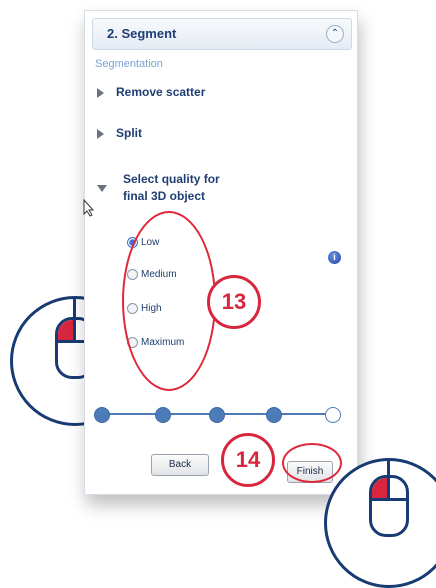 The image size is (436, 588). What do you see at coordinates (234, 302) in the screenshot?
I see `step-badge-13: 13` at bounding box center [234, 302].